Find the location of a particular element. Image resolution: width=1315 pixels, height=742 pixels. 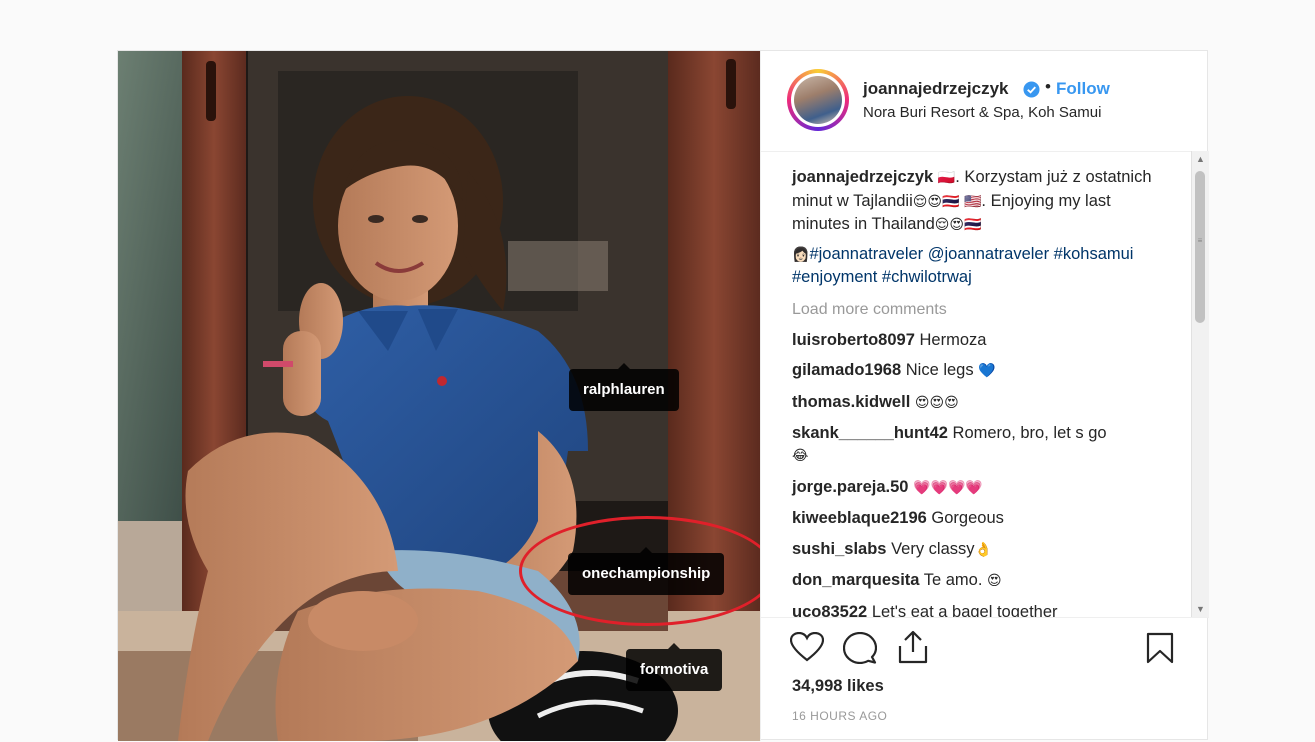

caption-flag-pl: 🇵🇱 is located at coordinates (946, 178).